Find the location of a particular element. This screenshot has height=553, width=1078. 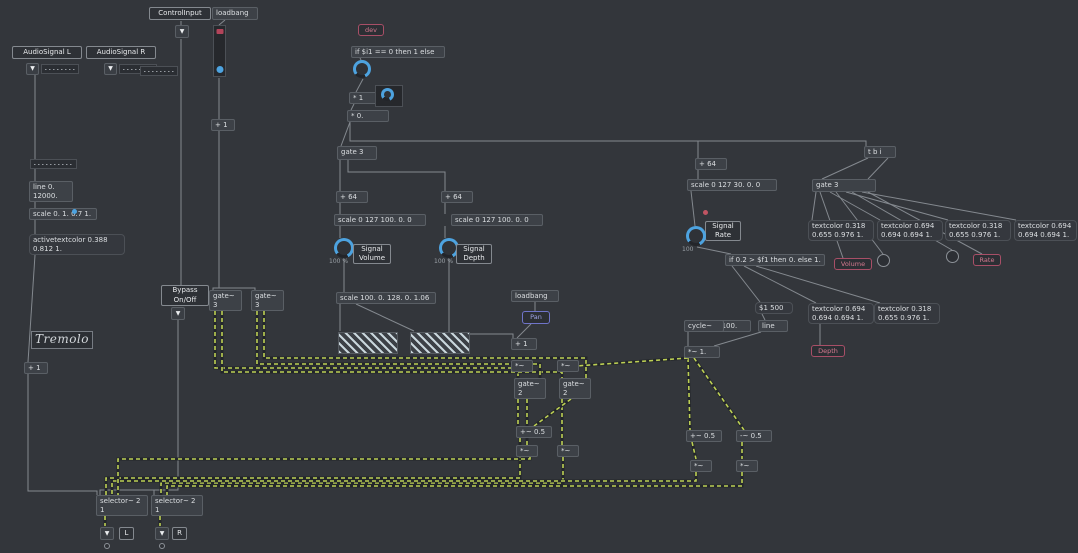

dial-volume is located at coordinates (344, 248).